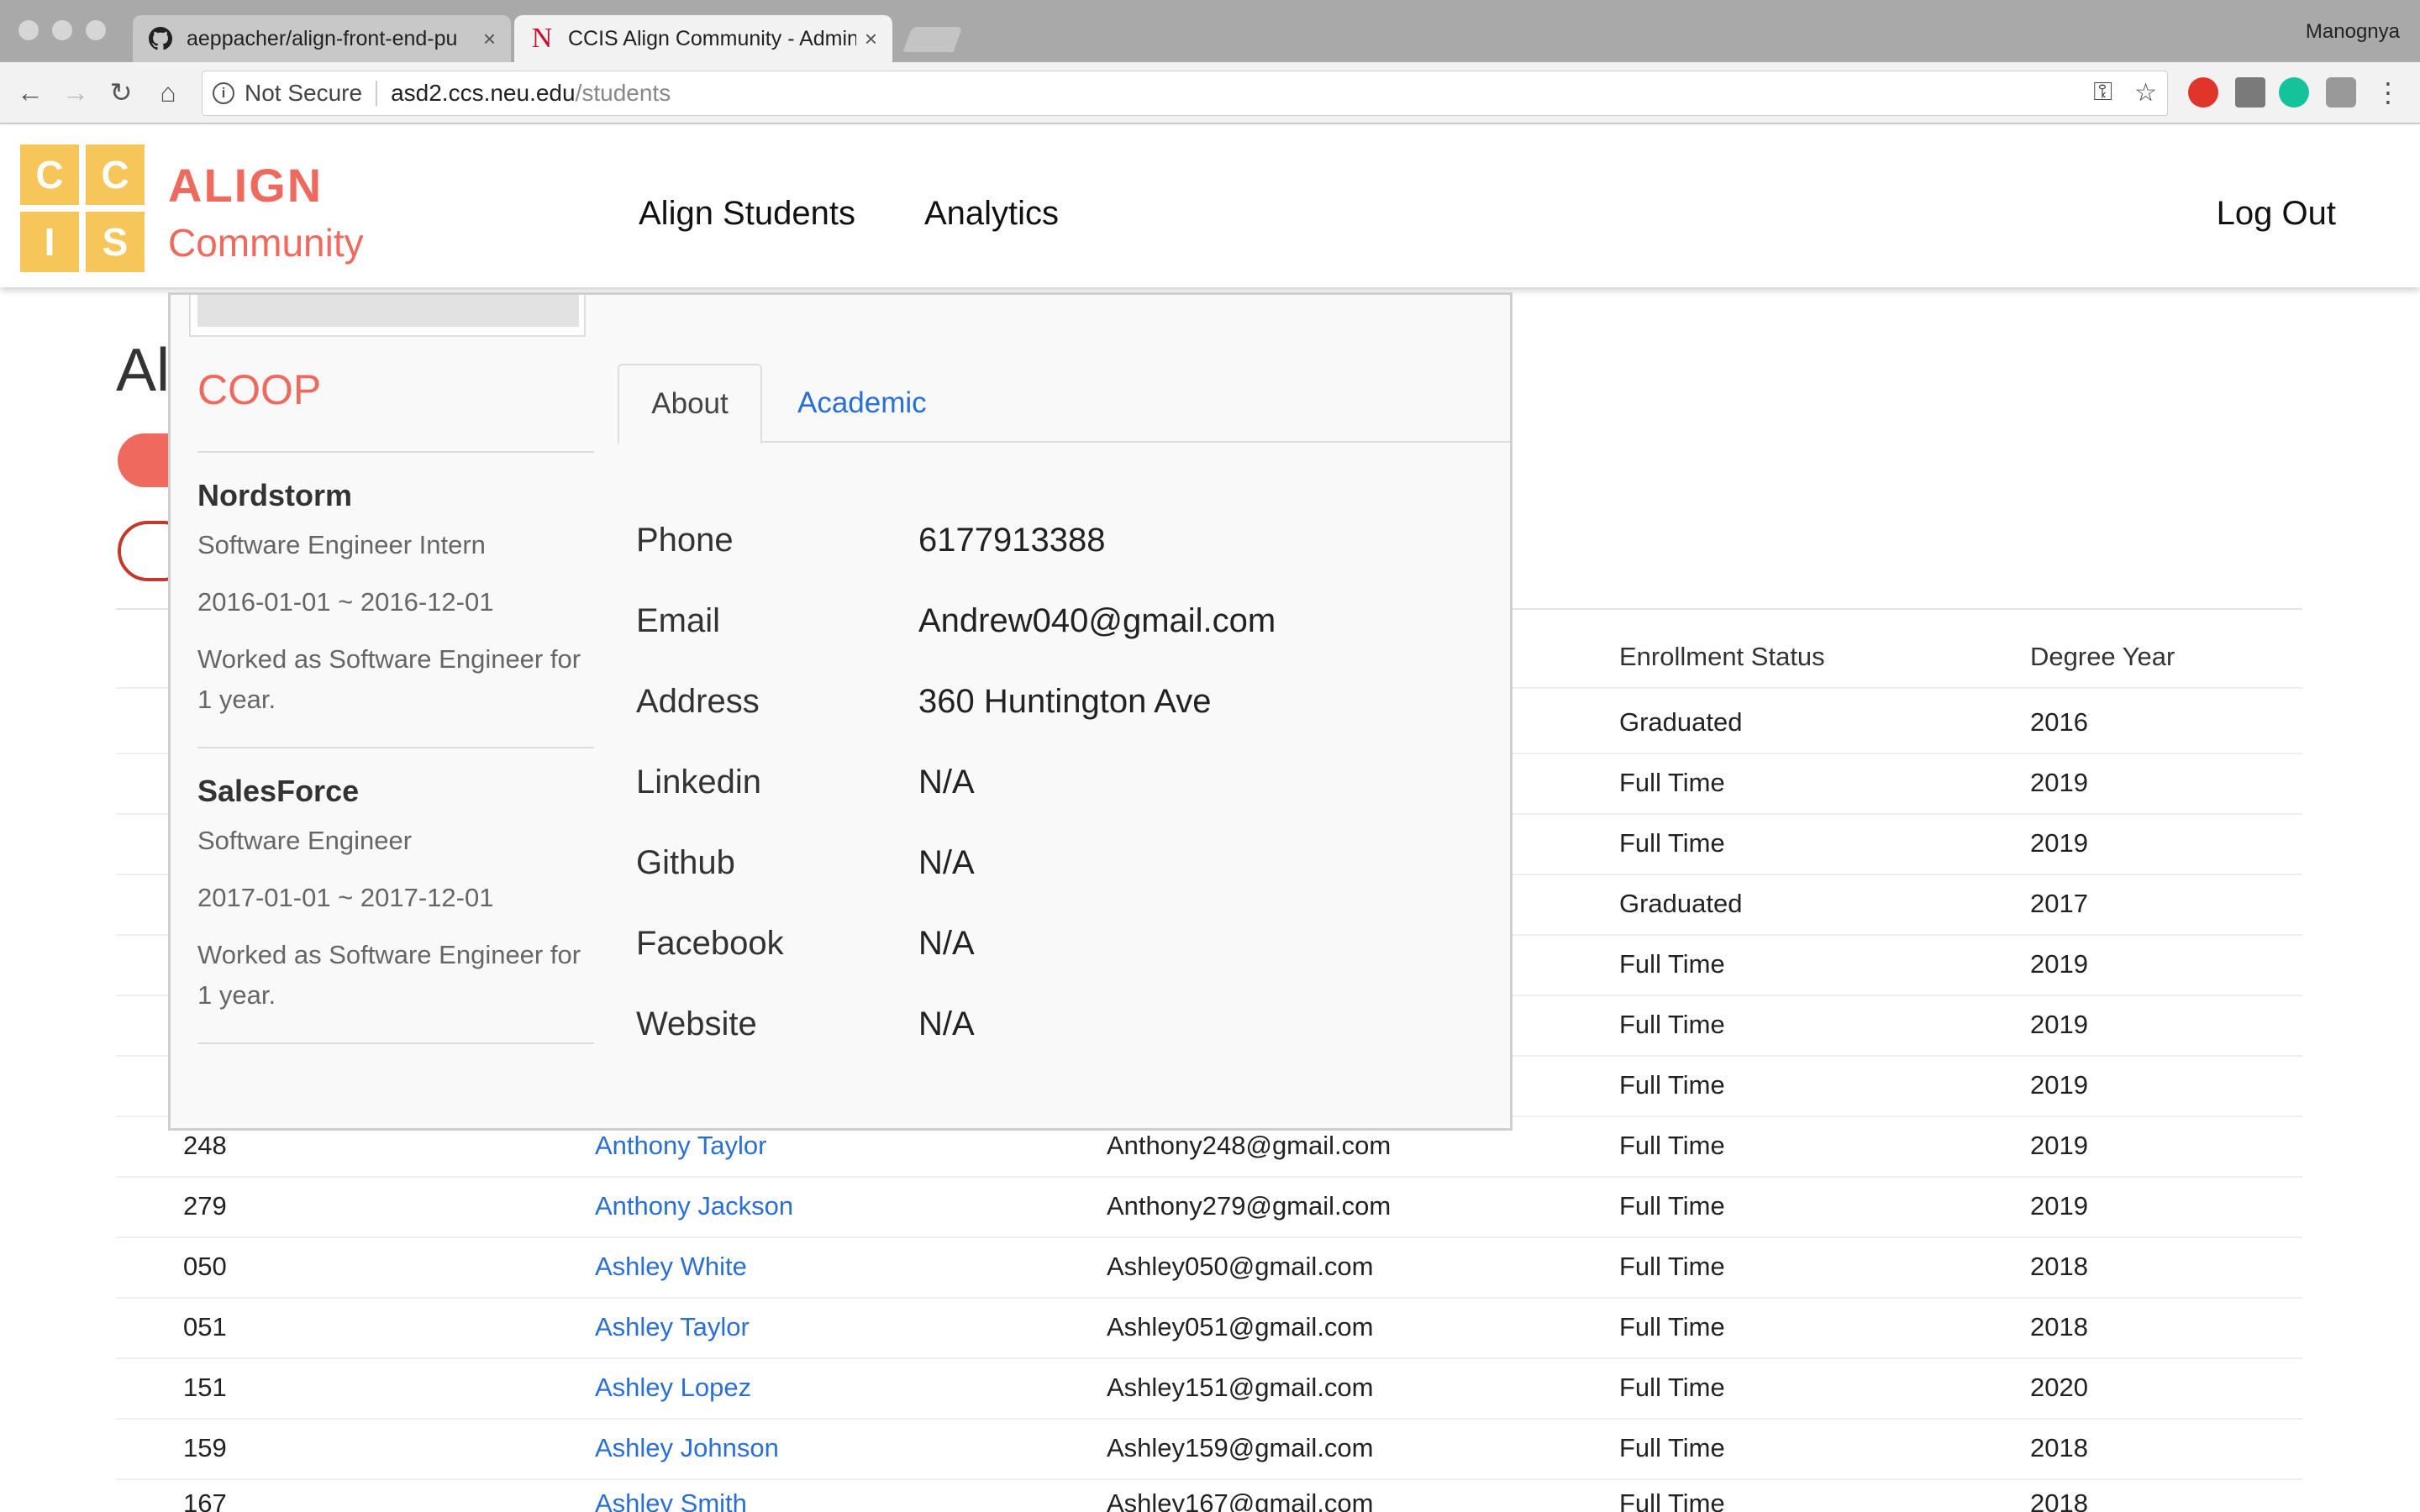 This screenshot has height=1512, width=2420. Describe the element at coordinates (690, 404) in the screenshot. I see `tab-about: About` at that location.